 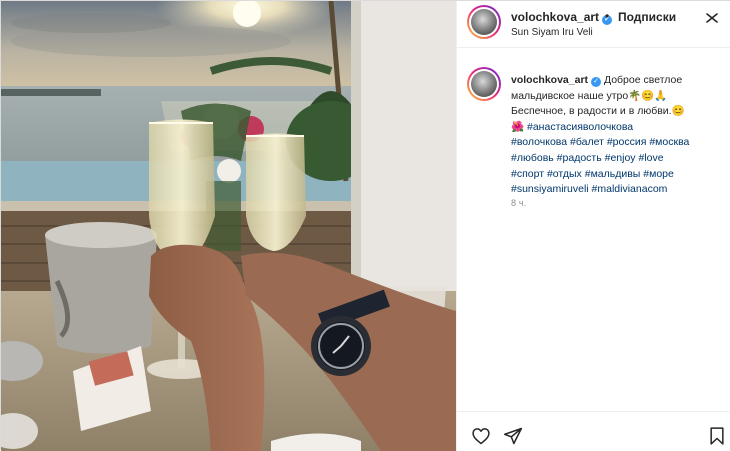 What do you see at coordinates (620, 158) in the screenshot?
I see `hashtag-link: #enjoy` at bounding box center [620, 158].